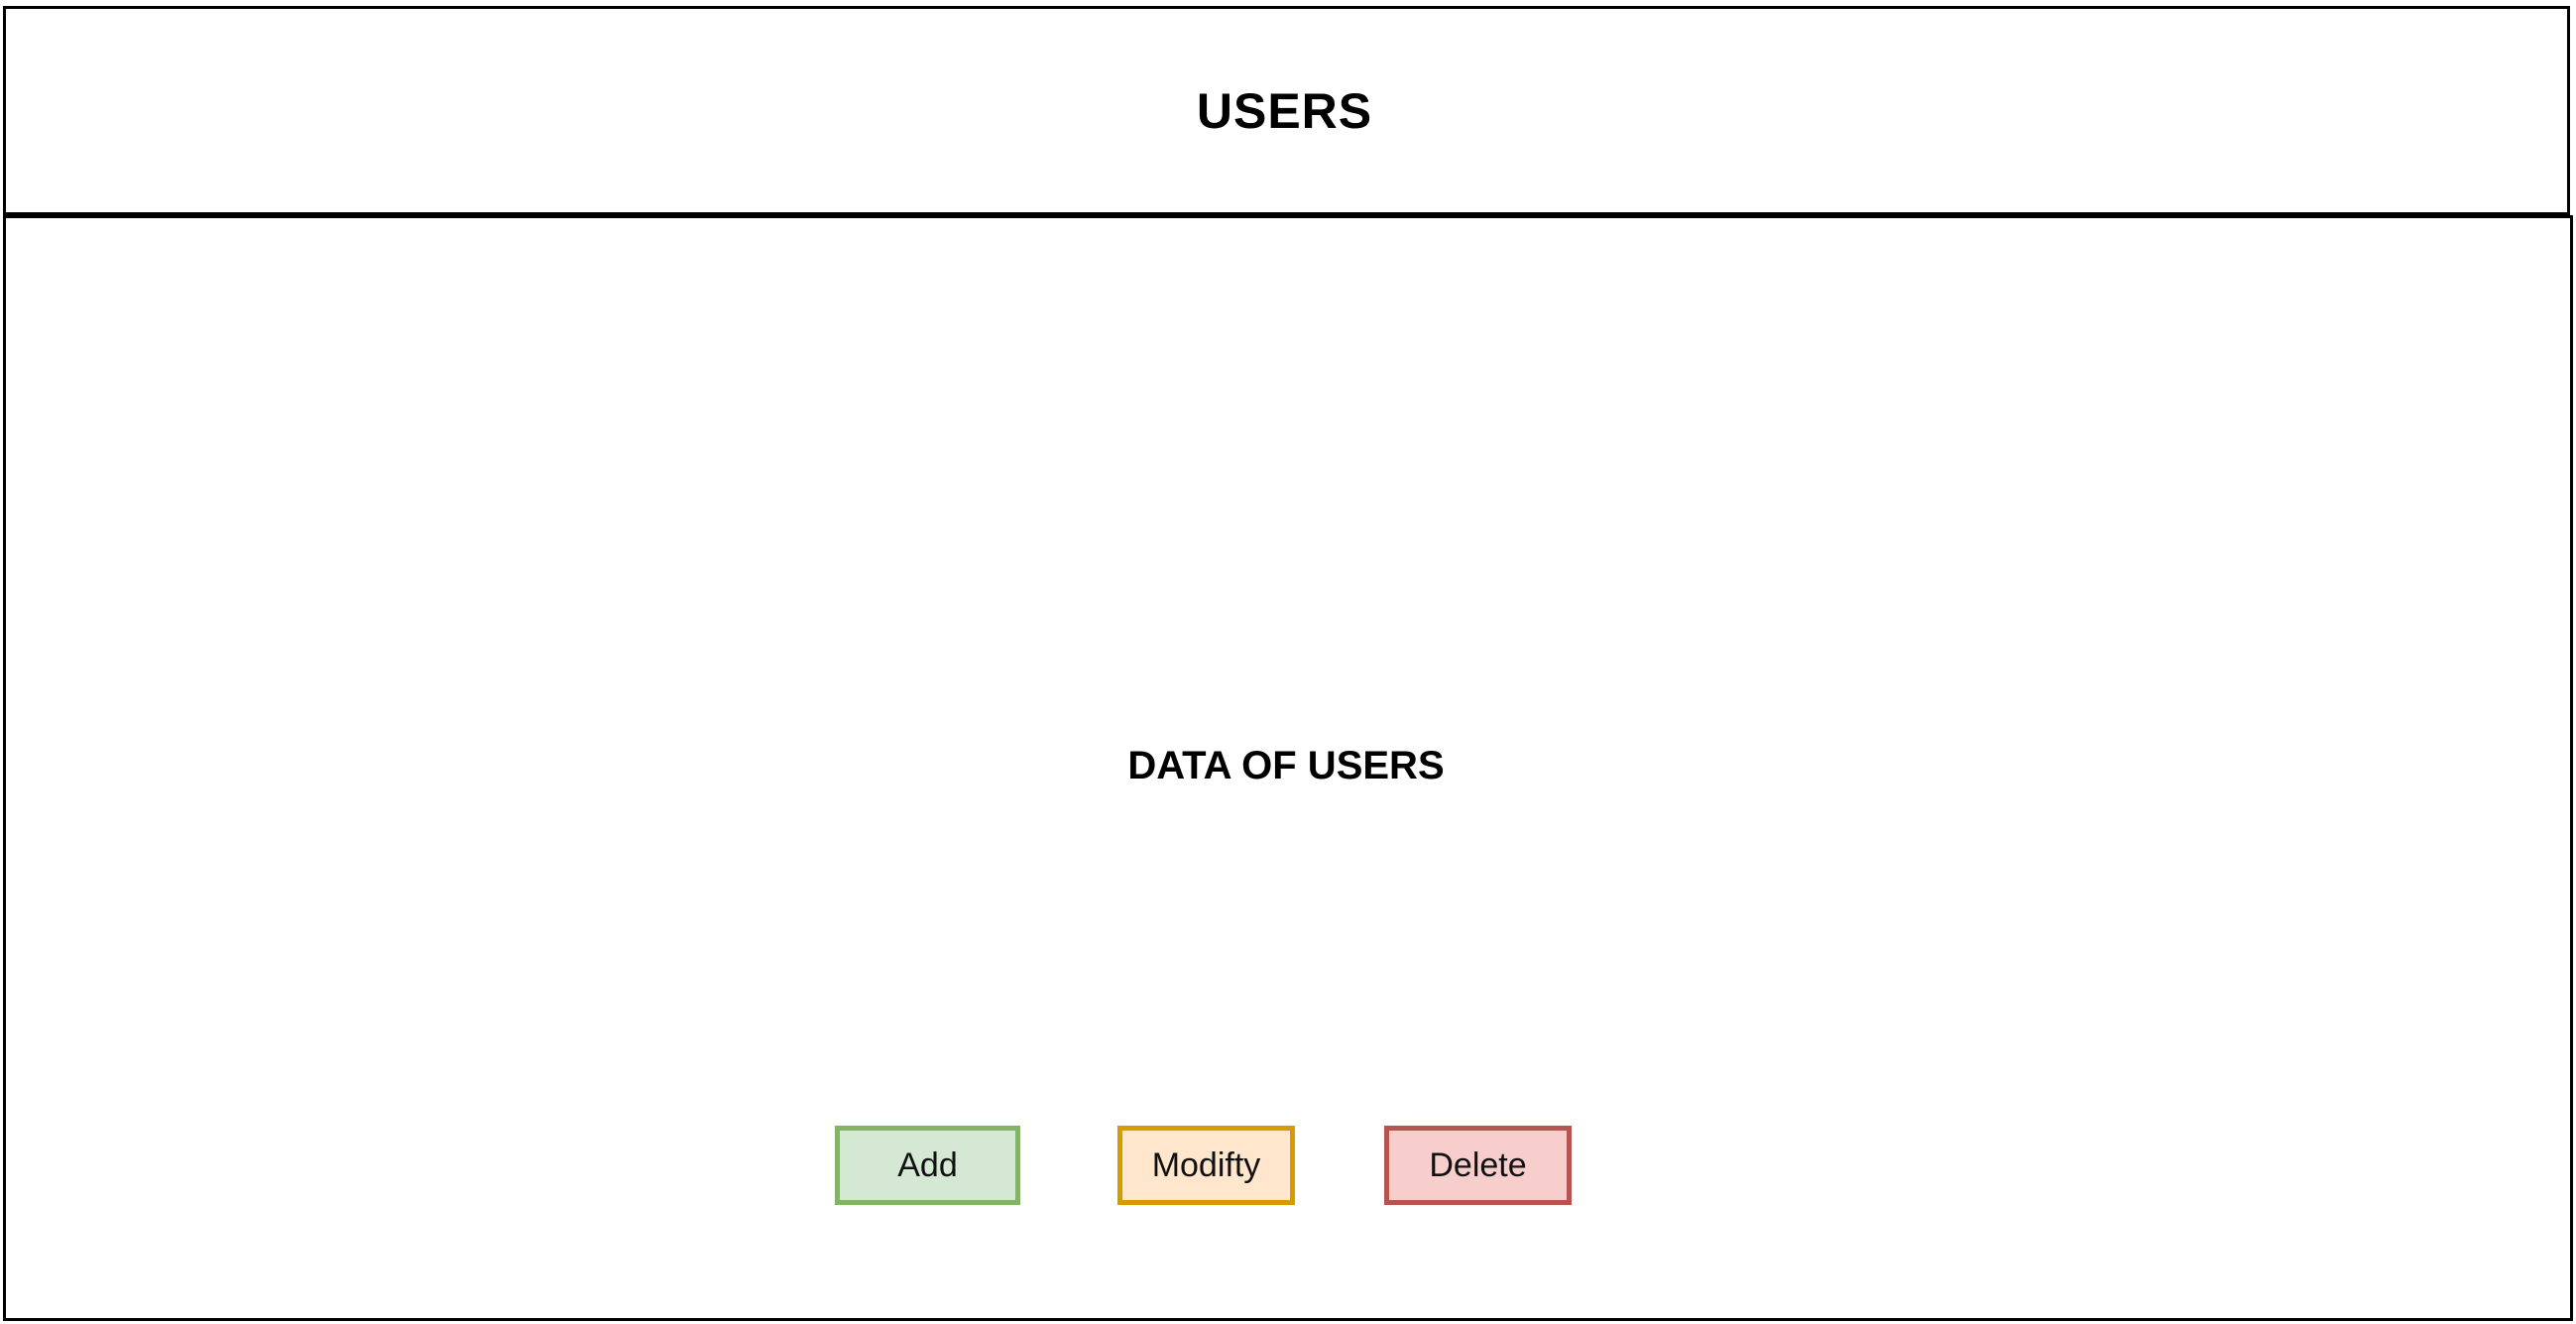  I want to click on modify-button: Modifty, so click(1206, 1165).